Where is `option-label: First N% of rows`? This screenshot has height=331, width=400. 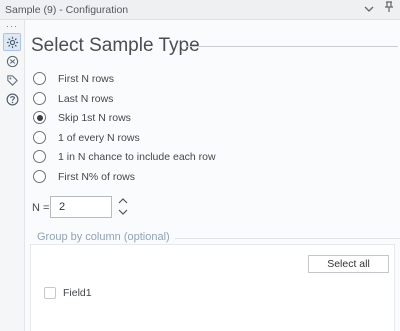 option-label: First N% of rows is located at coordinates (97, 176).